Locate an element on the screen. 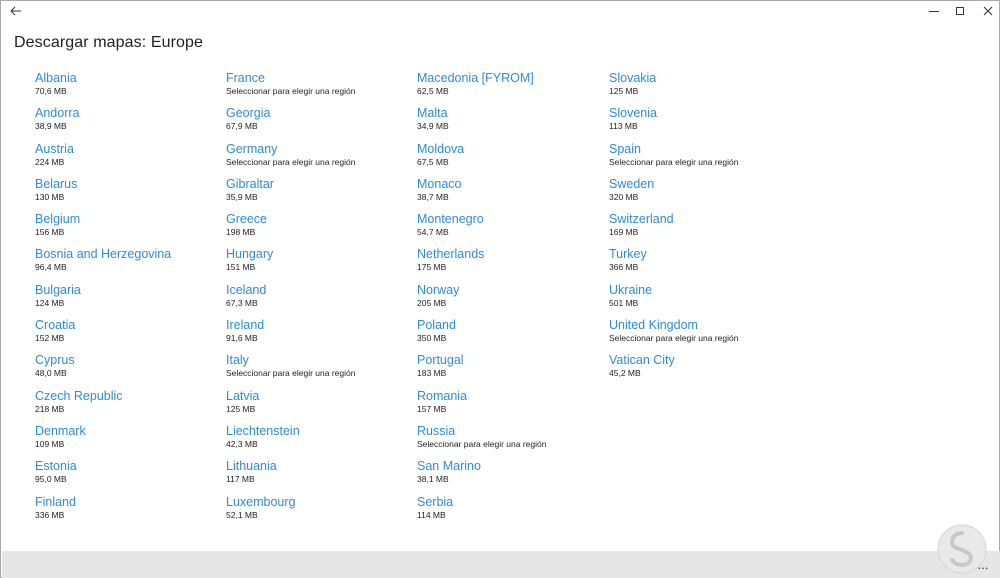  country-item: Iceland 67,3 MB is located at coordinates (316, 299).